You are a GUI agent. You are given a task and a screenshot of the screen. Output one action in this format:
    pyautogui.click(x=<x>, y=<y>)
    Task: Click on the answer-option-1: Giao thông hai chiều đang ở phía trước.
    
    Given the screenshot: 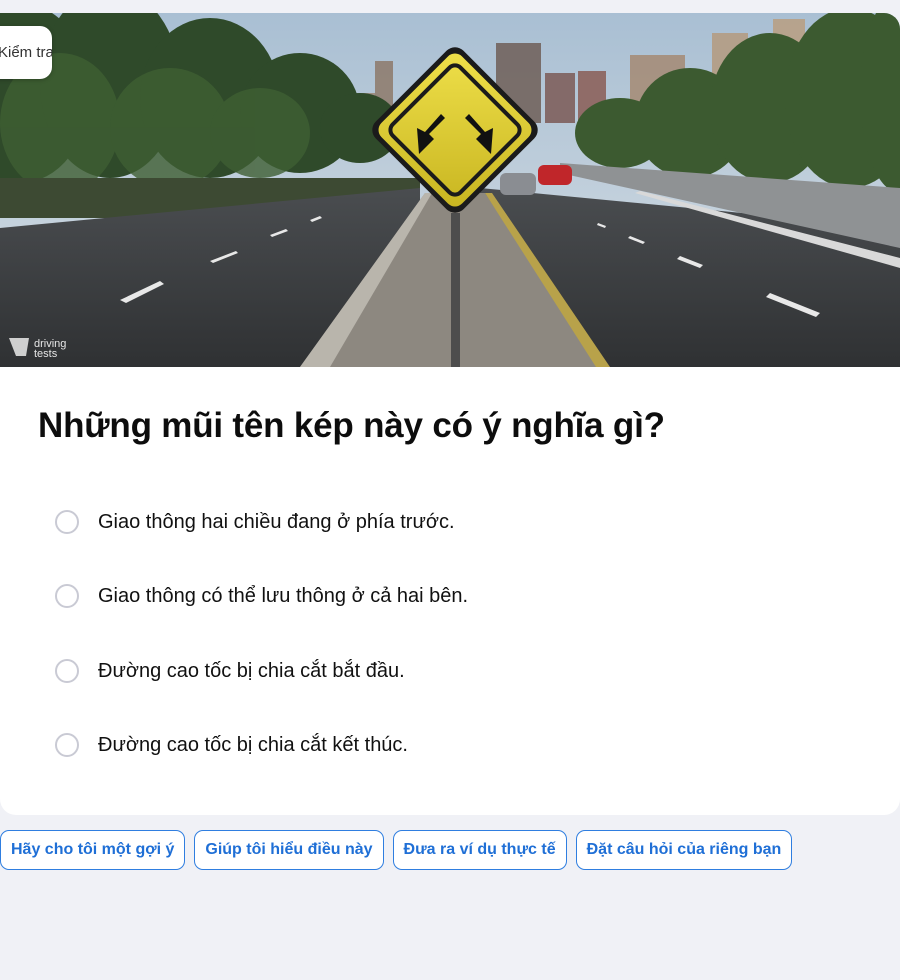 What is the action you would take?
    pyautogui.click(x=255, y=522)
    